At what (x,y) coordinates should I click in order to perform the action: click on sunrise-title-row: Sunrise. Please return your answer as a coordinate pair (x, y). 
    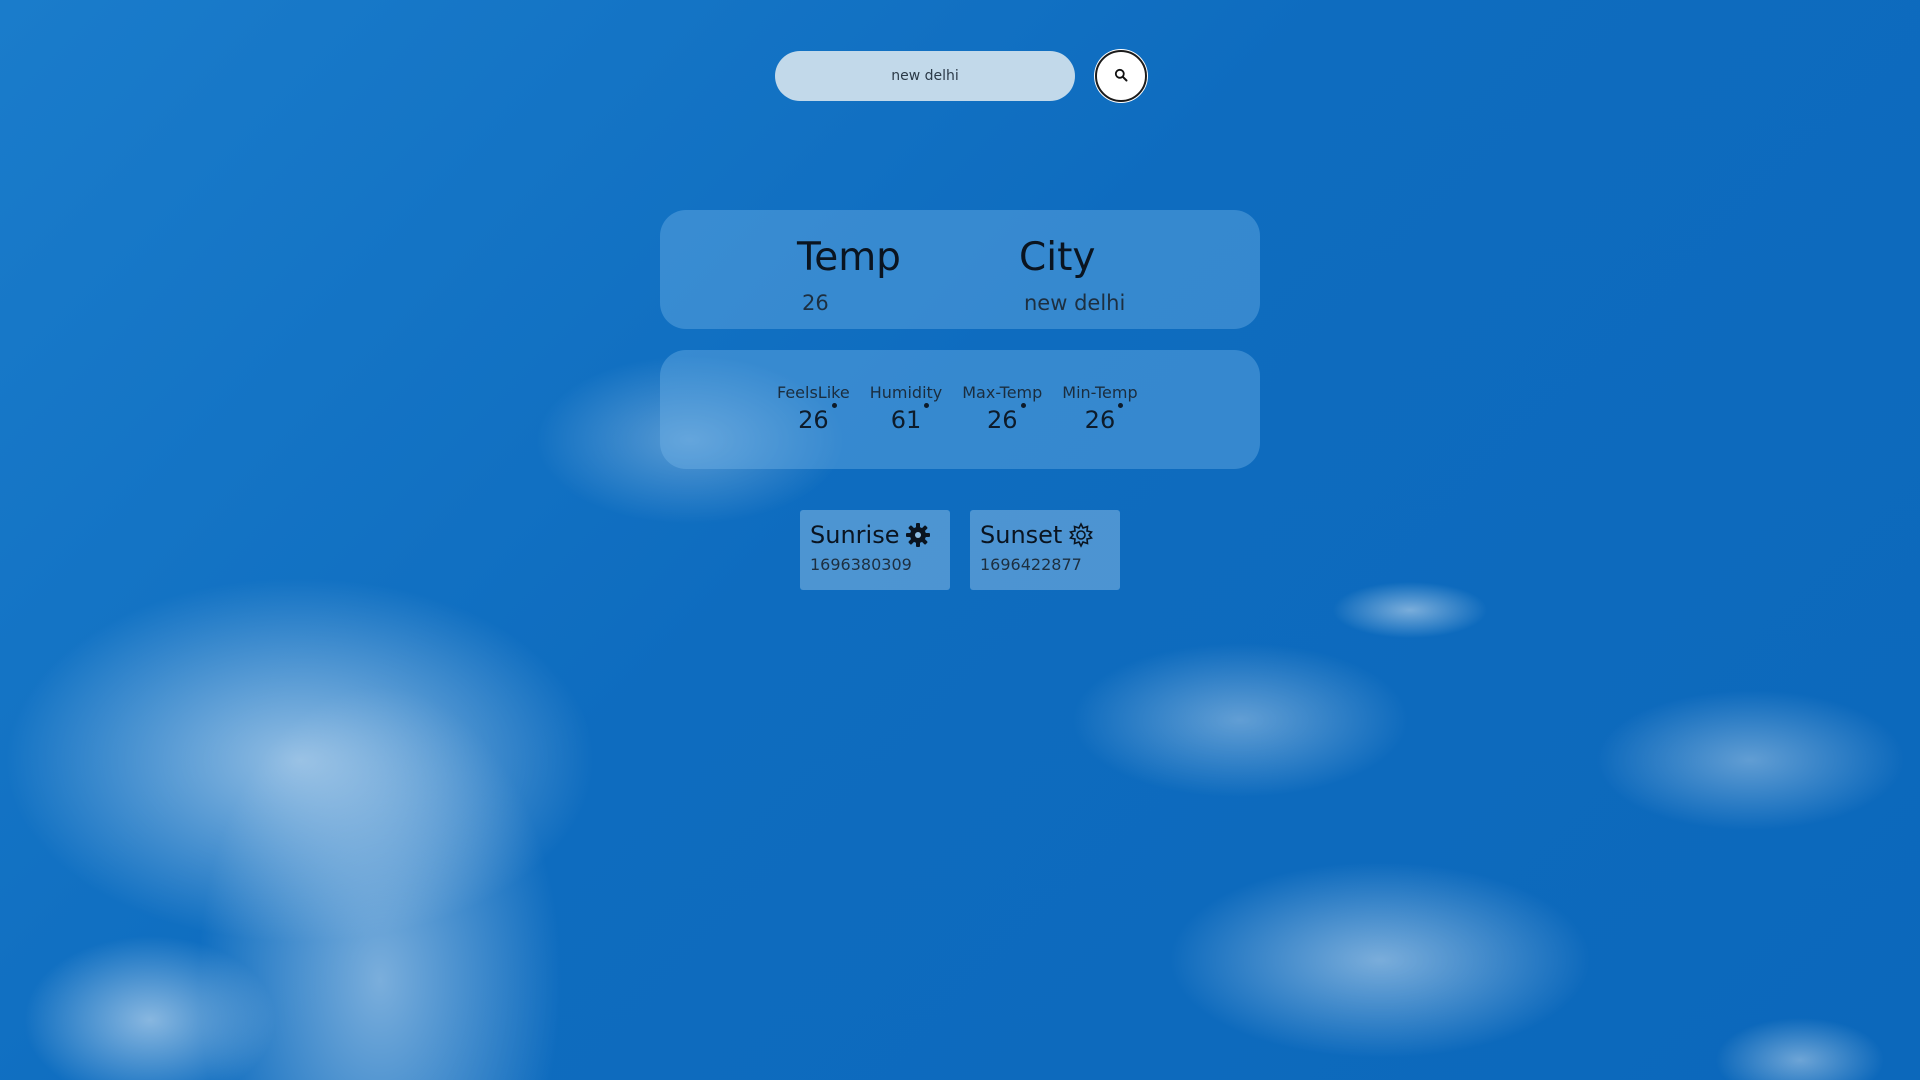
    Looking at the image, I should click on (880, 535).